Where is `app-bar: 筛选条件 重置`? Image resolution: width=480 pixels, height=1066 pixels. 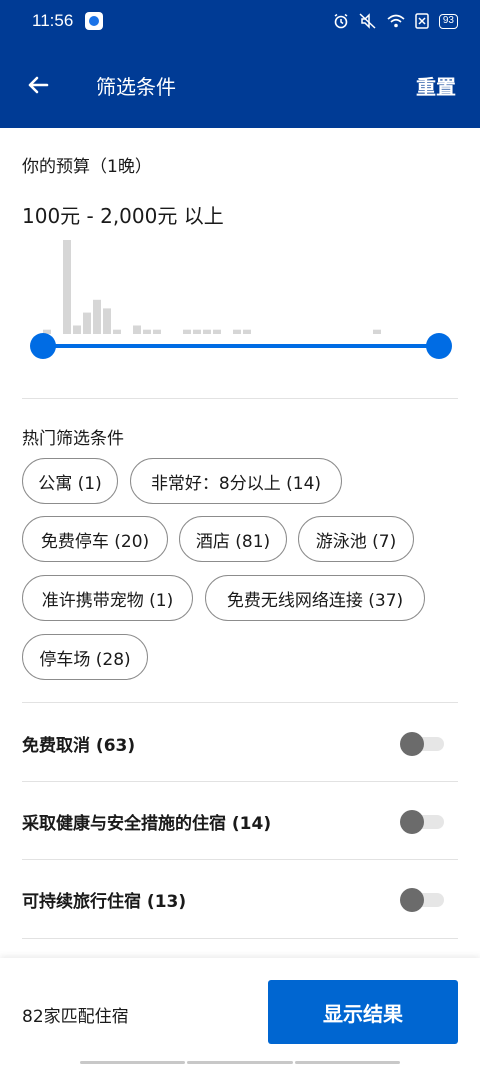 app-bar: 筛选条件 重置 is located at coordinates (240, 85).